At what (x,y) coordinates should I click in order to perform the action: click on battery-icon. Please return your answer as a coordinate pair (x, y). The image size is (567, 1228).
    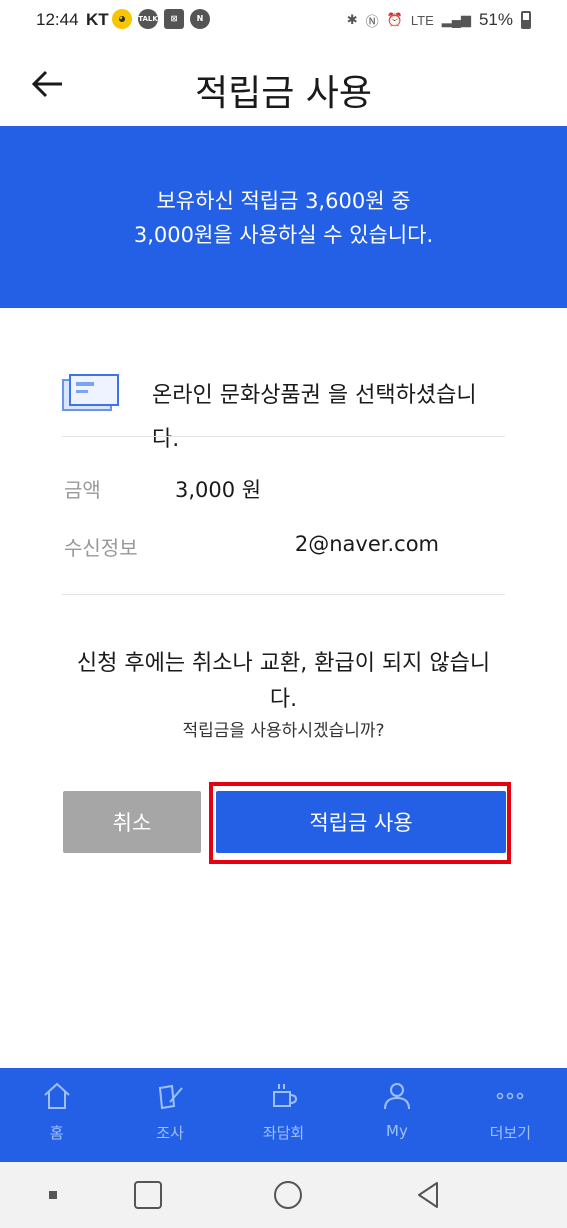
    Looking at the image, I should click on (526, 20).